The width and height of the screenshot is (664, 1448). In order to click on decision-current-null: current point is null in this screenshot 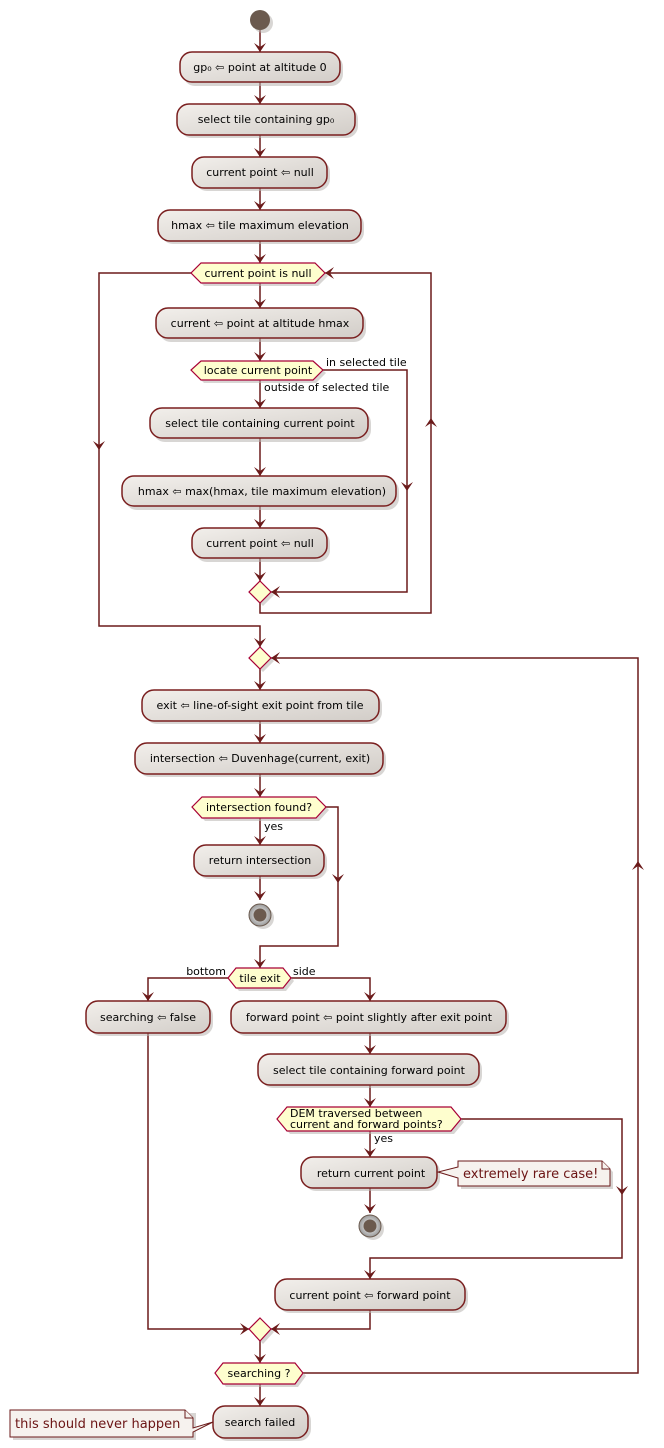, I will do `click(259, 274)`.